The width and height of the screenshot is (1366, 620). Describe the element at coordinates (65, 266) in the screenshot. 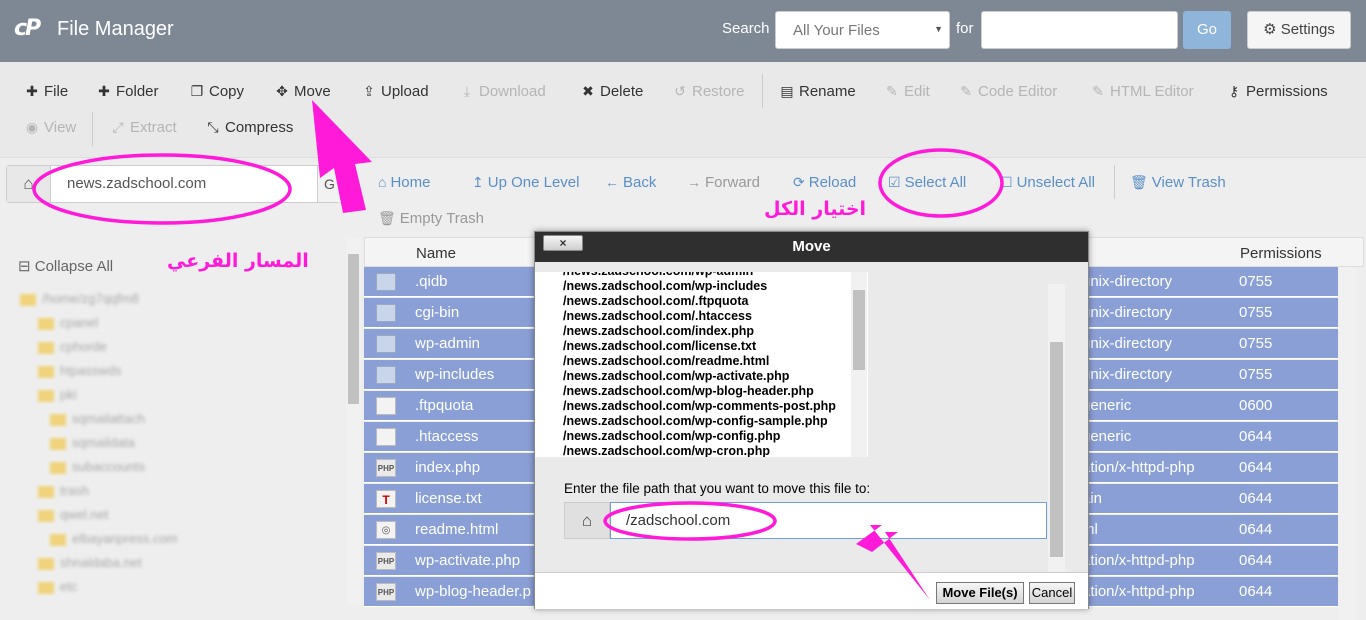

I see `collapse-all-button: ⊟ Collapse All` at that location.